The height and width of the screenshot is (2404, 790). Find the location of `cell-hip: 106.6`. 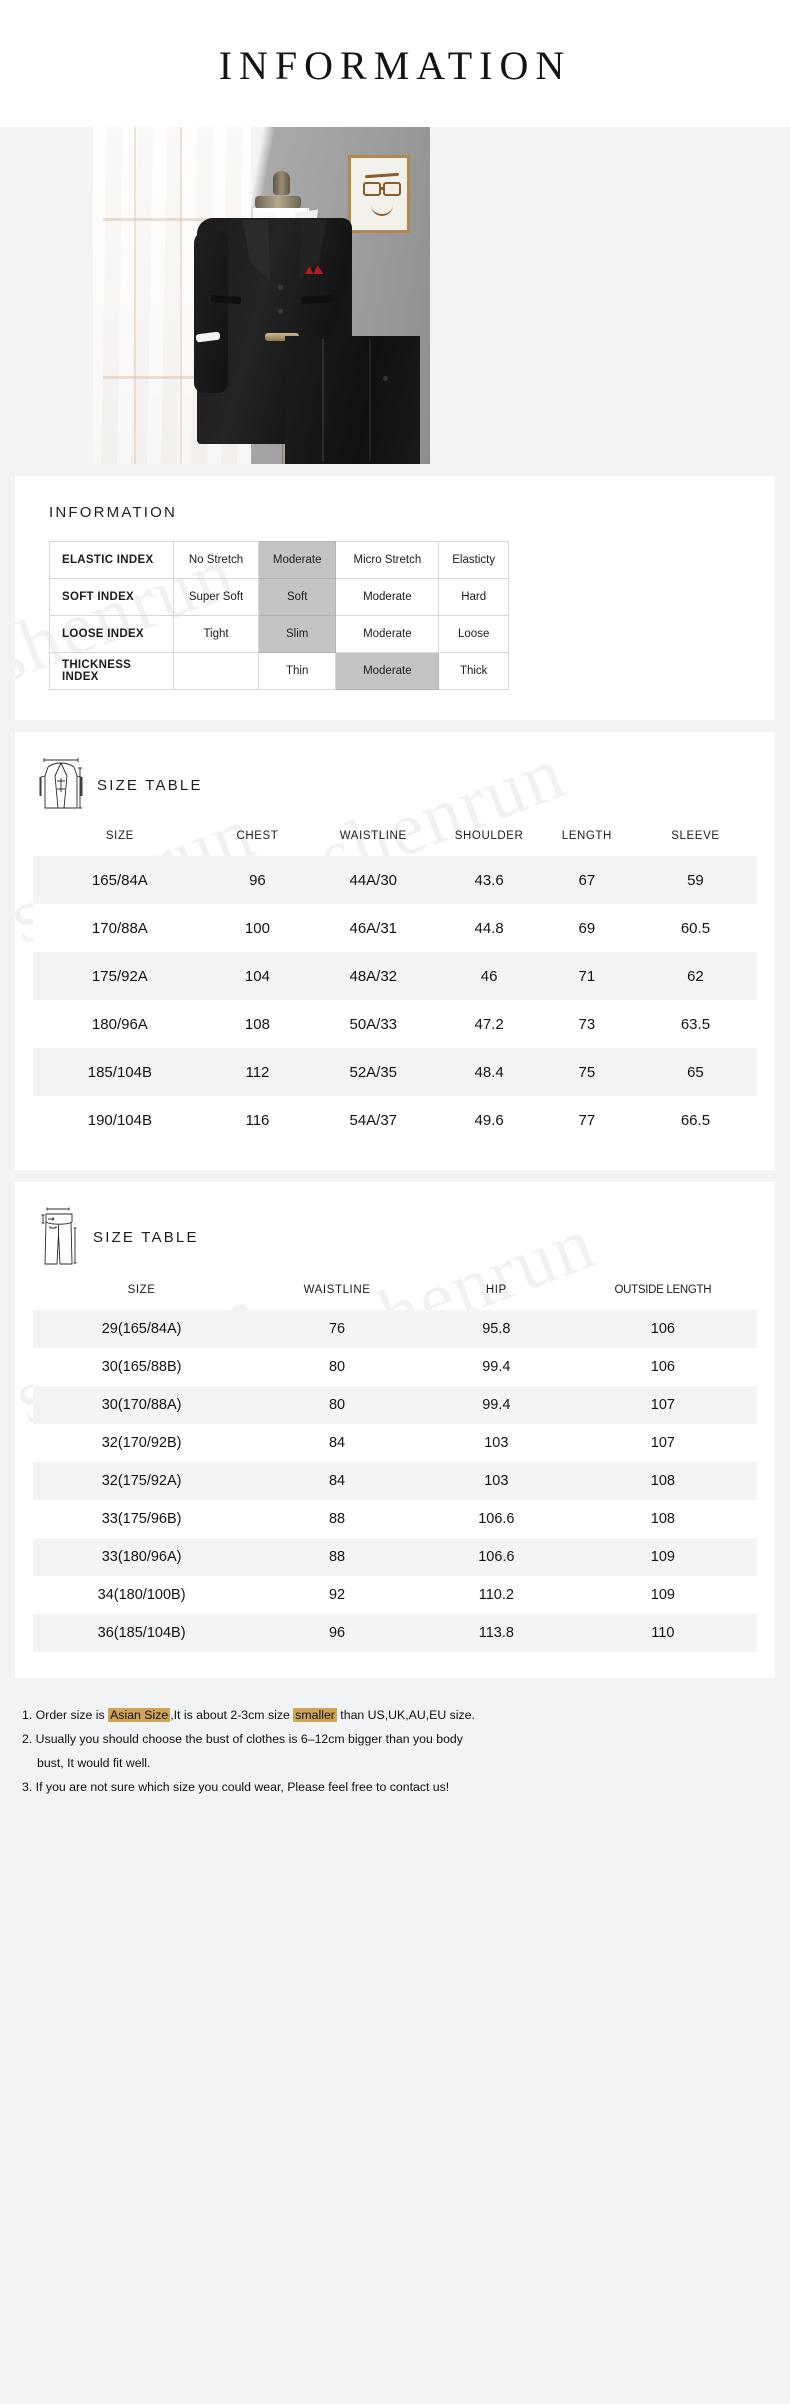

cell-hip: 106.6 is located at coordinates (496, 1557).